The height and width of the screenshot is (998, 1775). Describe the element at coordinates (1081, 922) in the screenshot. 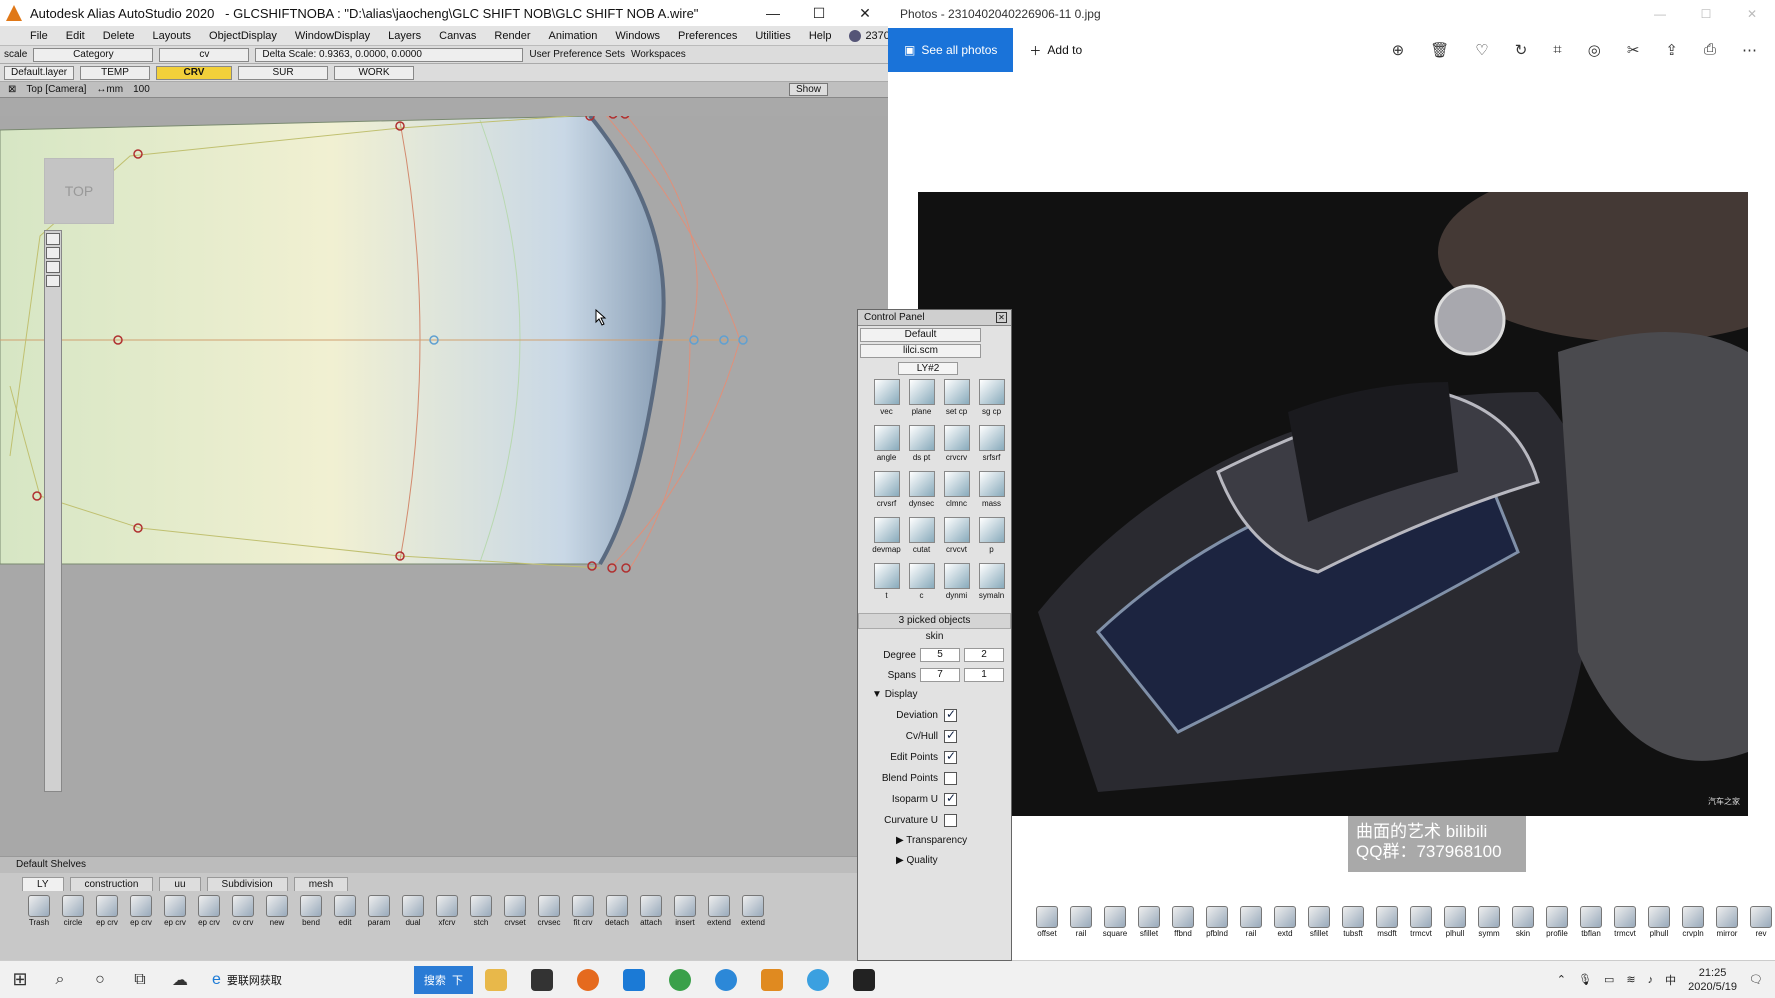

I see `shelf-tool: rail` at that location.